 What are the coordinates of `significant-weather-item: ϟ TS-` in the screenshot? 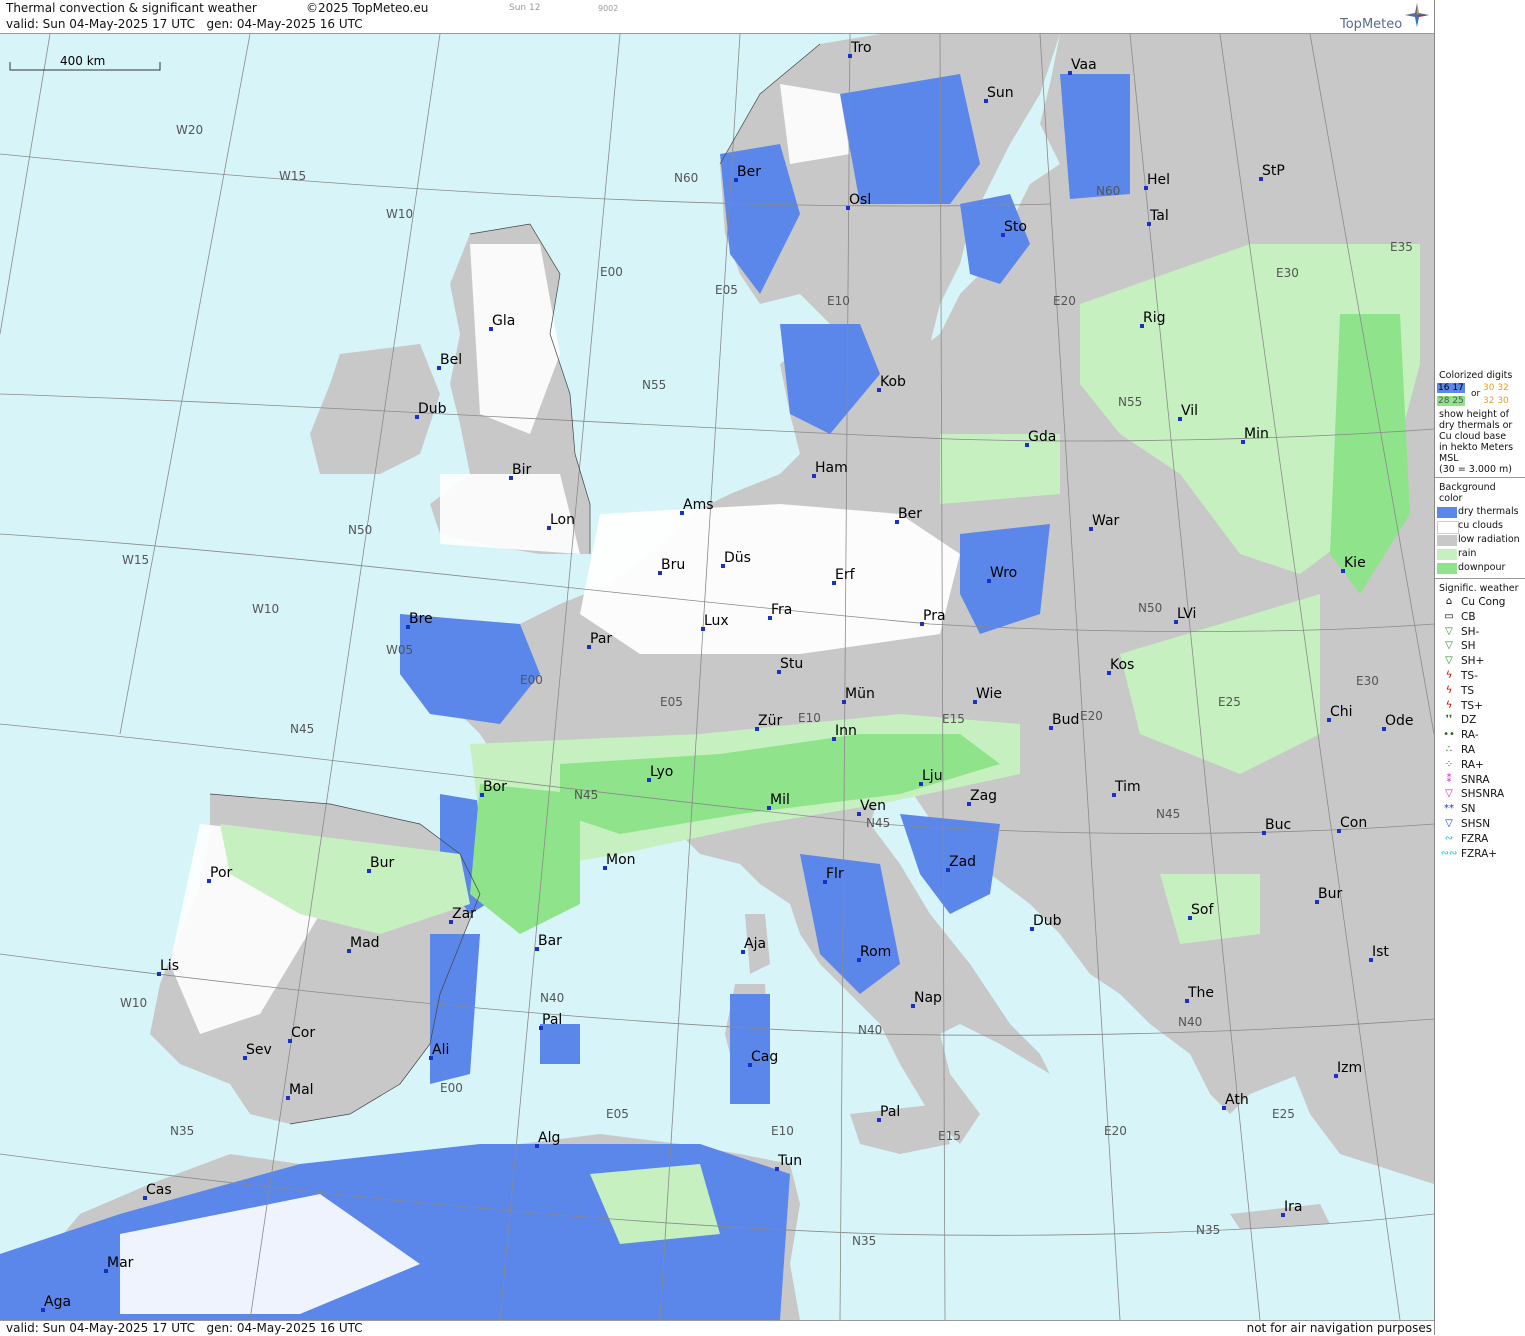 It's located at (1480, 677).